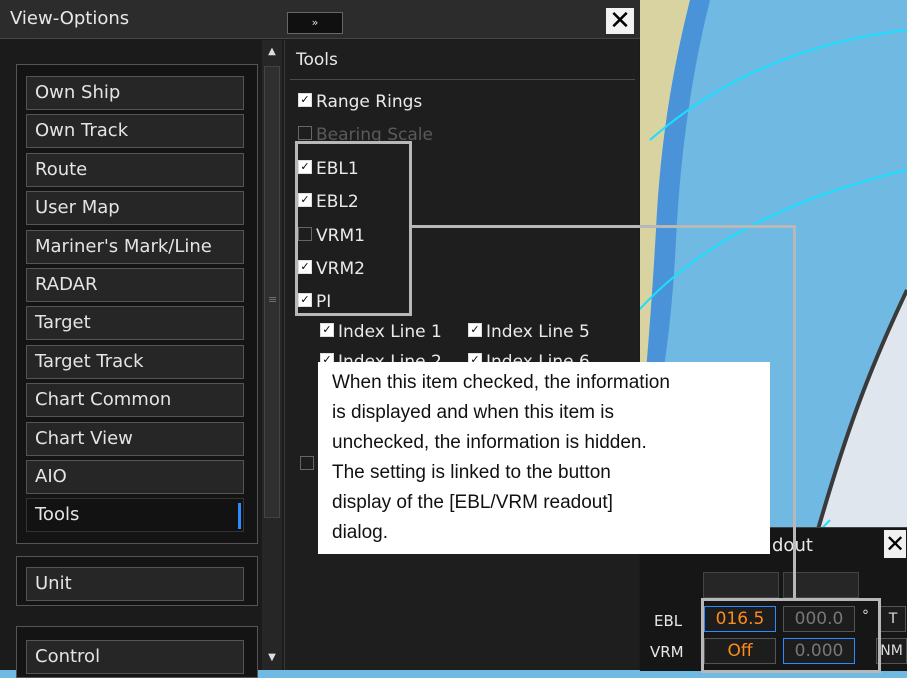 This screenshot has width=907, height=678. I want to click on nav-item-chart-common: Chart Common, so click(135, 400).